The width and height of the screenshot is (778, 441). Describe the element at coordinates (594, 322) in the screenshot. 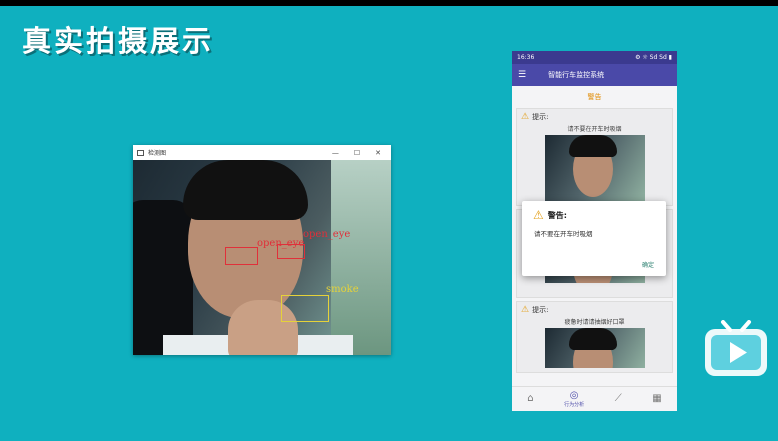

I see `alert-card-text: 疲惫时请请抽烟好口罩` at that location.